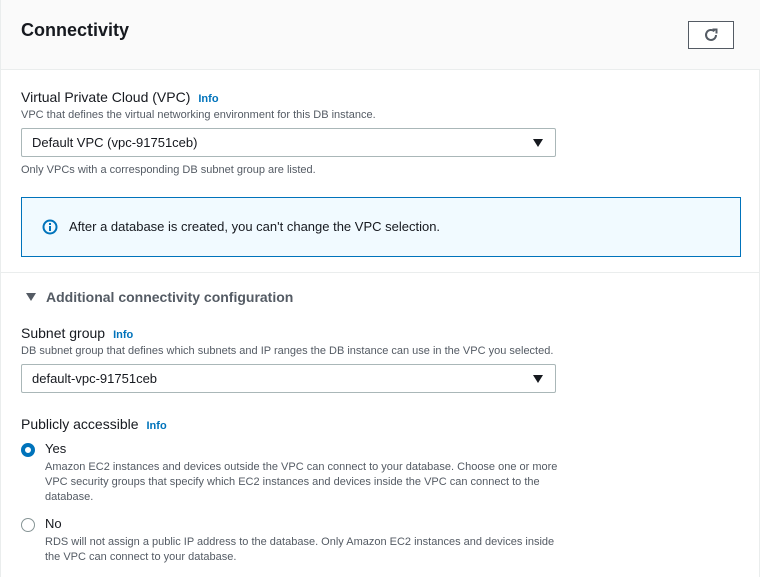 Image resolution: width=761 pixels, height=577 pixels. I want to click on vpc-select: Default VPC (vpc-91751ceb), so click(288, 142).